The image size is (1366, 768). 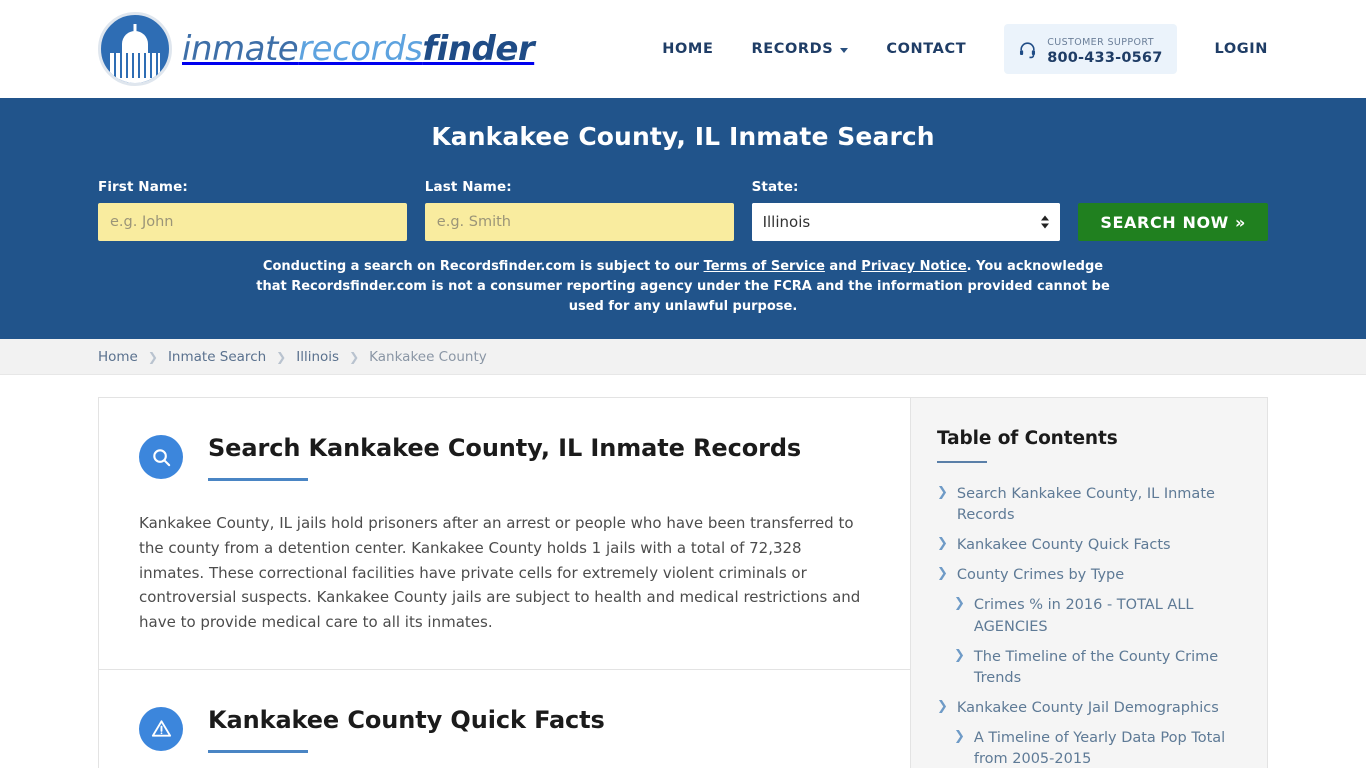 I want to click on capitol-dome-icon, so click(x=135, y=49).